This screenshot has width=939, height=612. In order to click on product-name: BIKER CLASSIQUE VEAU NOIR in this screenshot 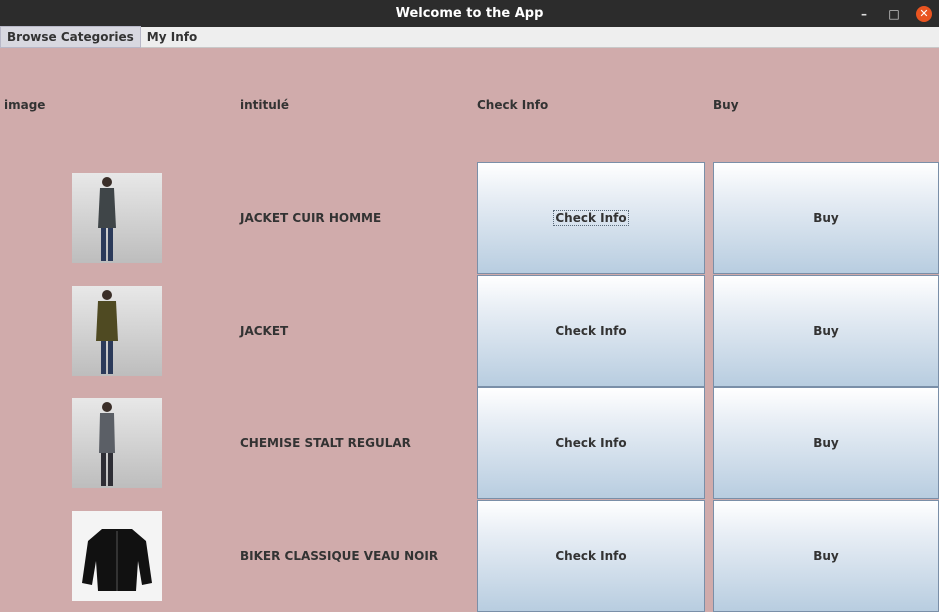, I will do `click(339, 556)`.